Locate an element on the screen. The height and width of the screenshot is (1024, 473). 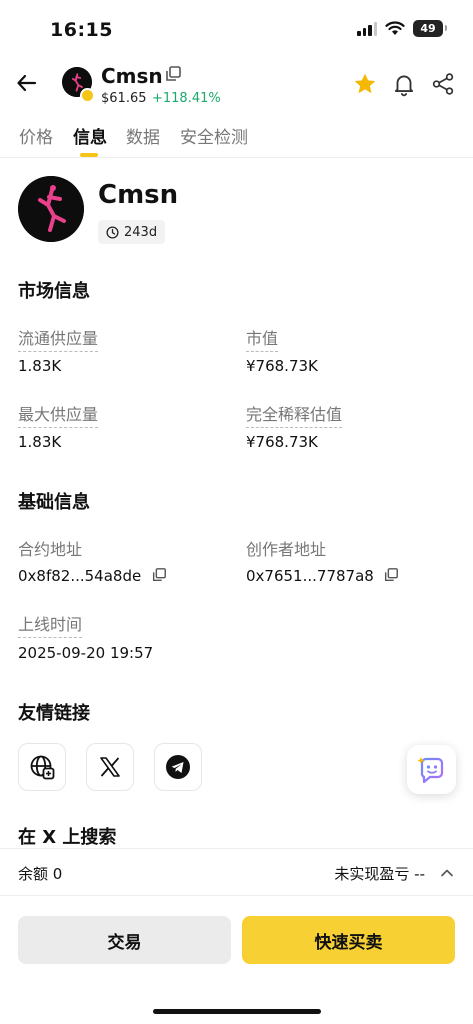
basic-info-title: 基础信息 is located at coordinates (54, 502).